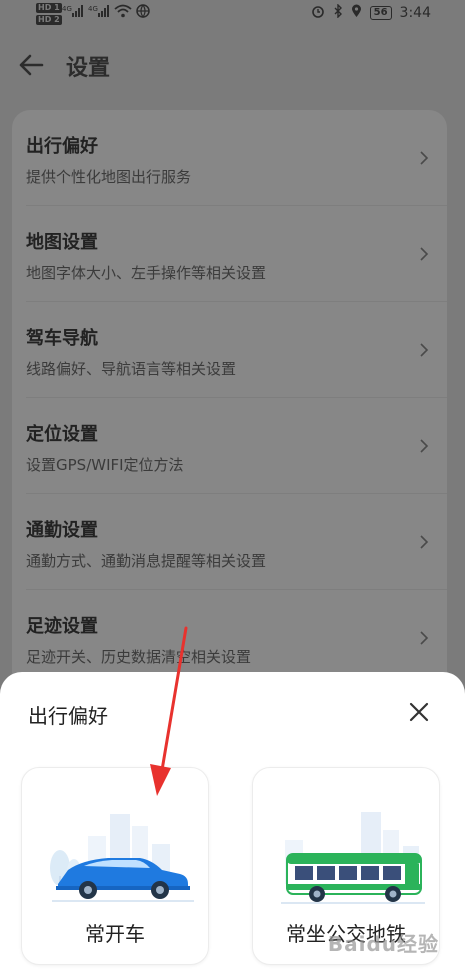 The image size is (465, 979). What do you see at coordinates (49, 8) in the screenshot?
I see `sim1-badge: HD 1` at bounding box center [49, 8].